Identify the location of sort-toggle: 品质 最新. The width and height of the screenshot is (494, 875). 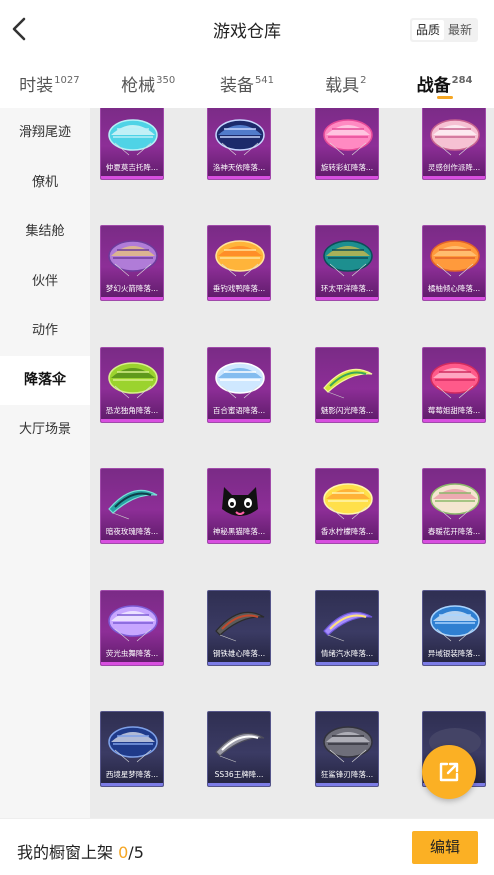
(443, 30).